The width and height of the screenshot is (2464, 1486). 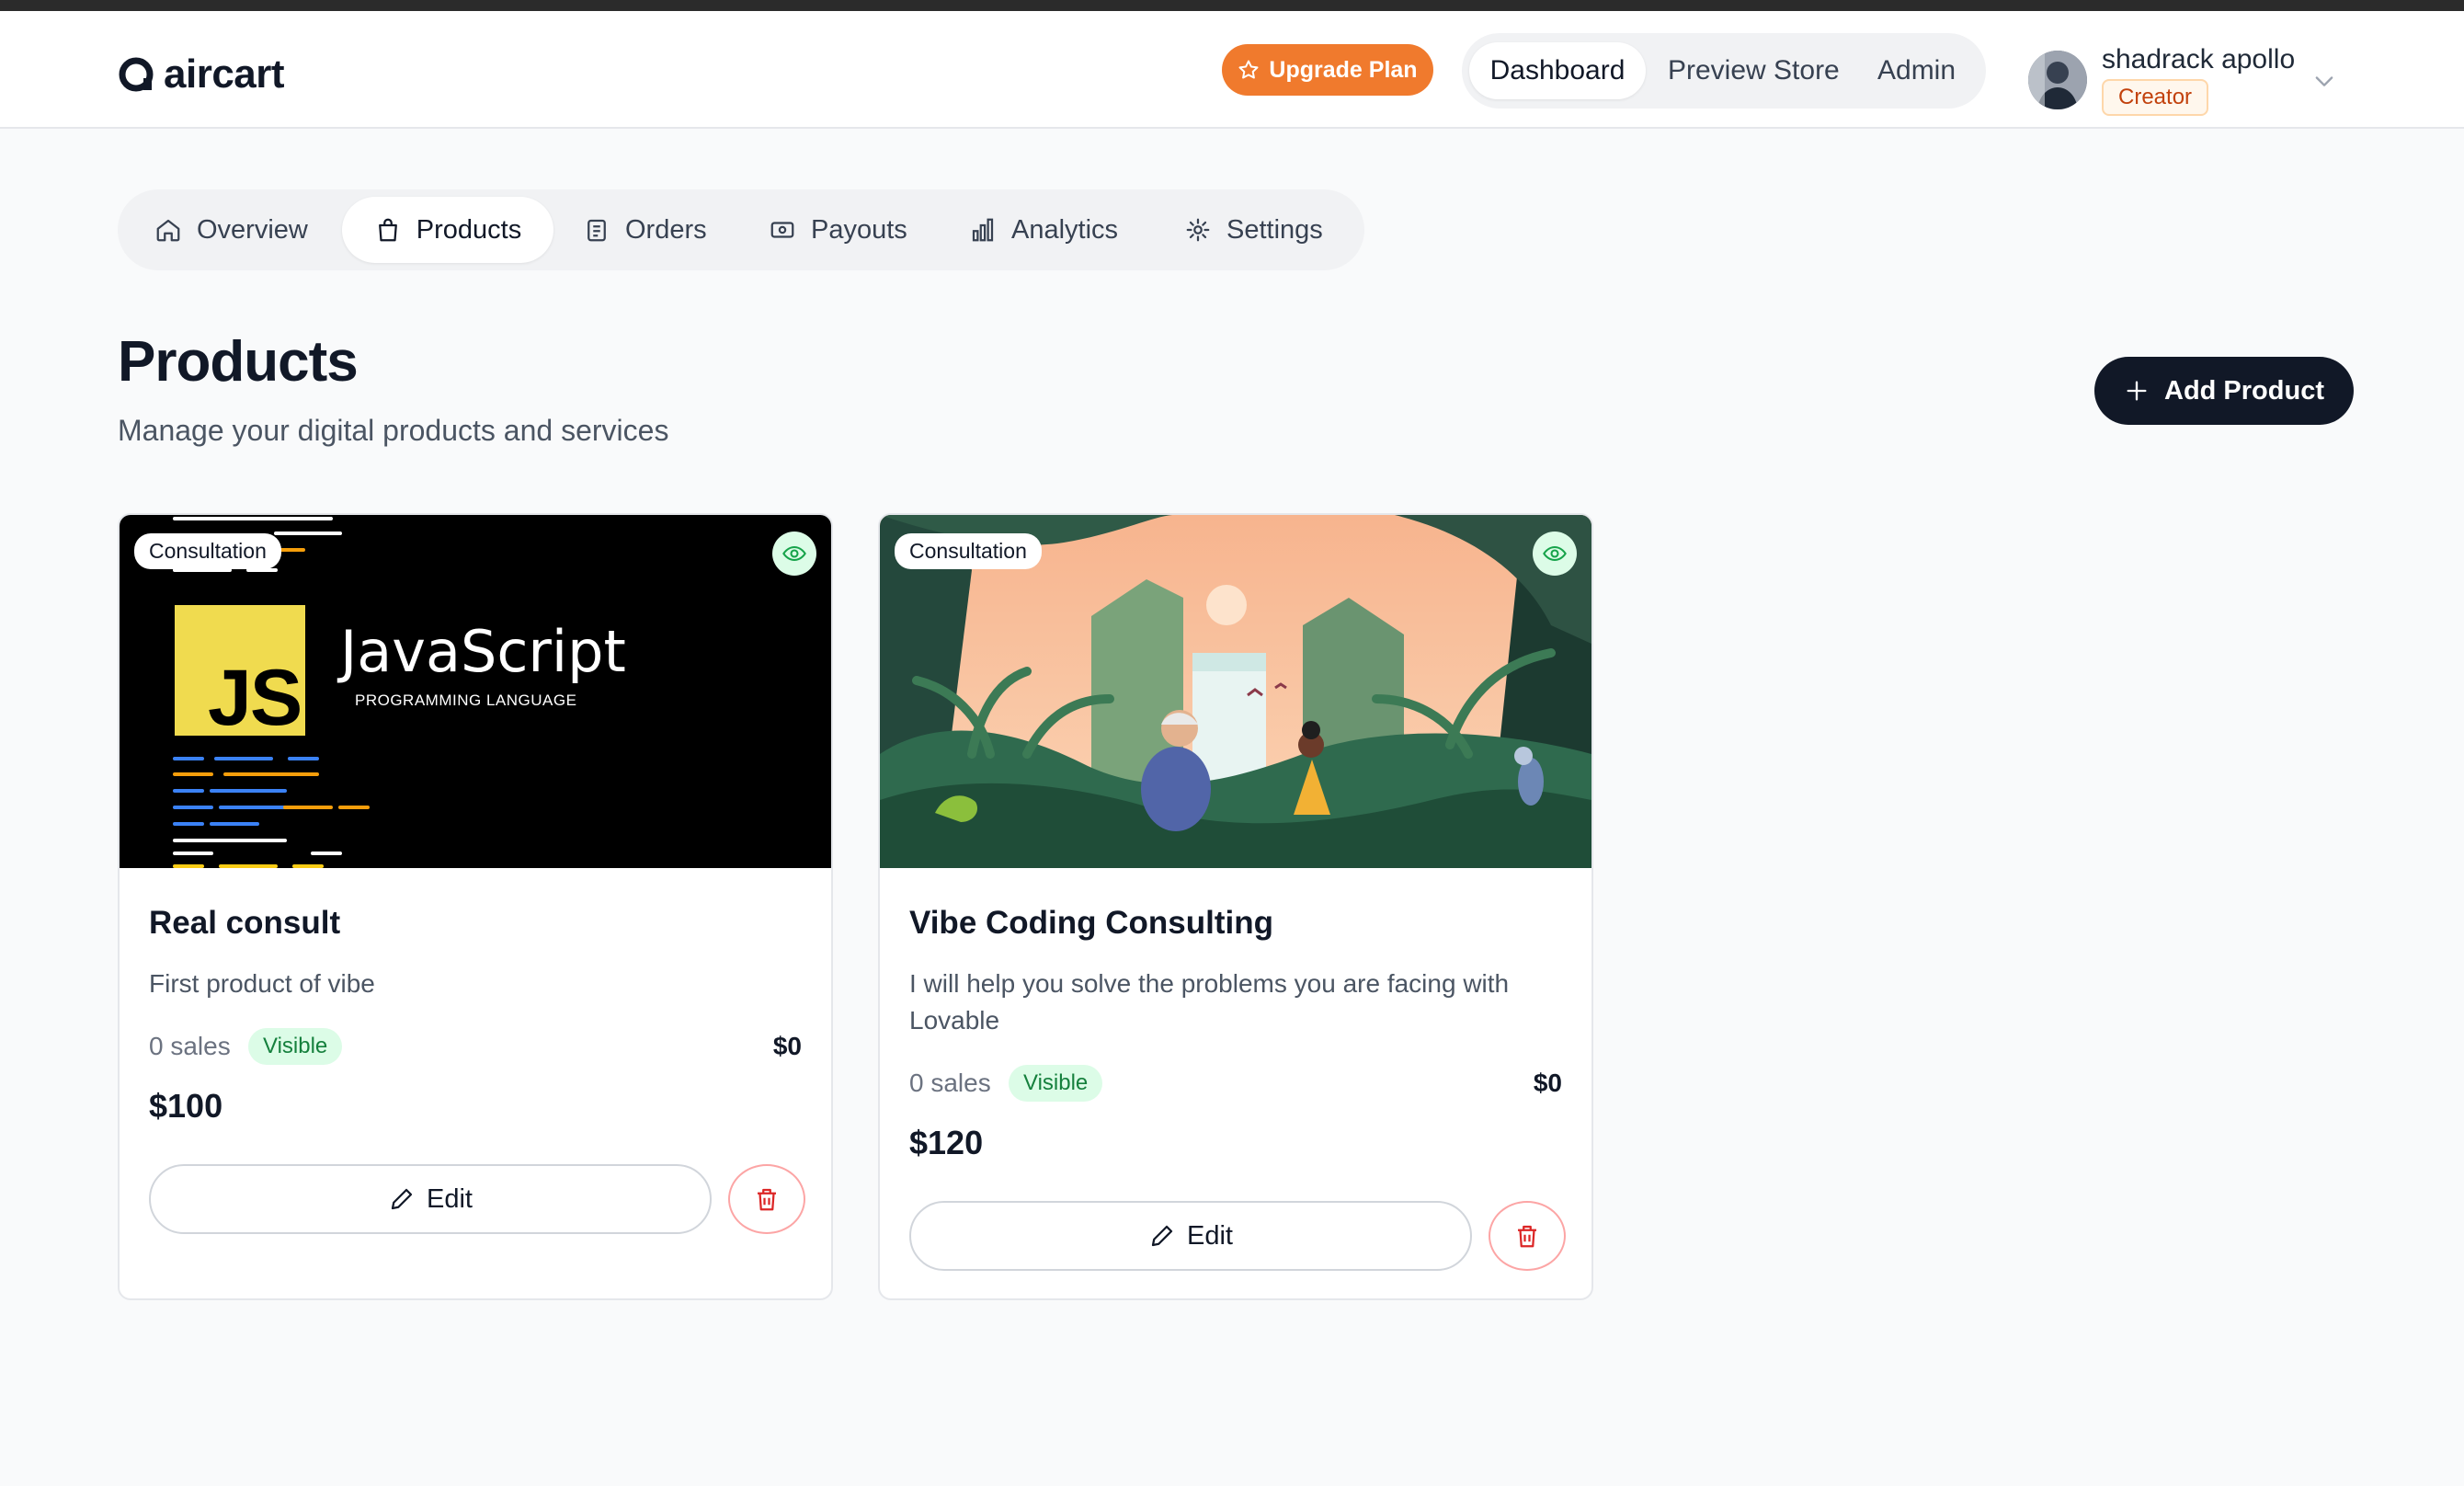 What do you see at coordinates (245, 923) in the screenshot?
I see `product-title: Real consult` at bounding box center [245, 923].